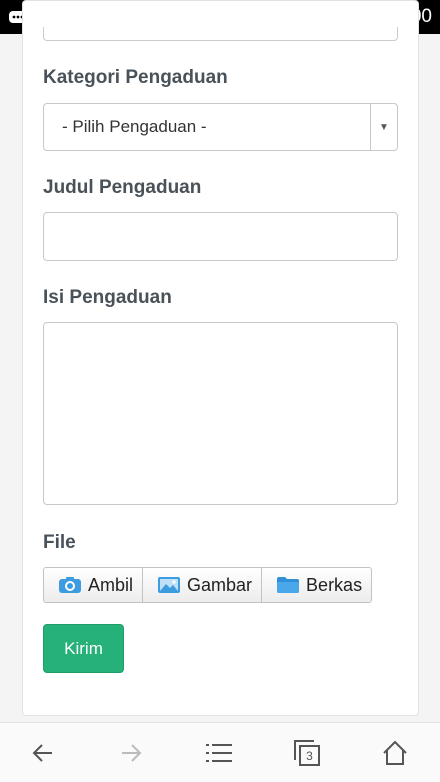  I want to click on forward-arrow-icon, so click(132, 753).